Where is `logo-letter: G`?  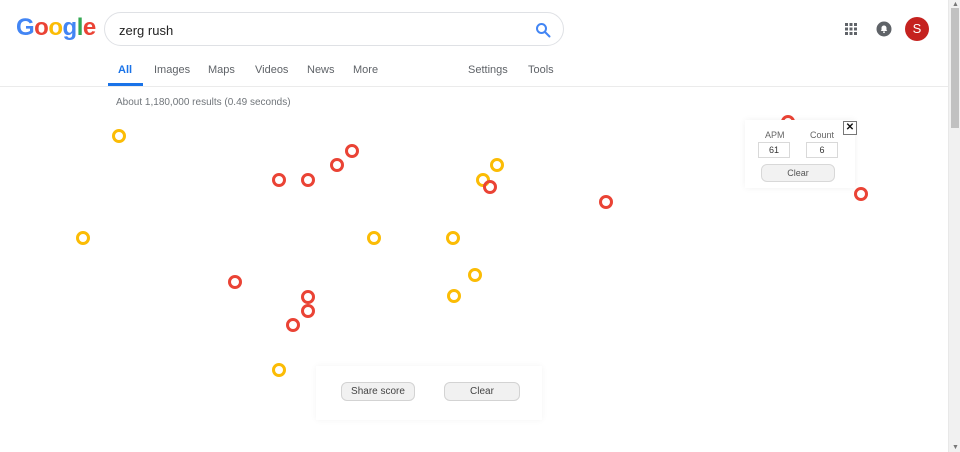 logo-letter: G is located at coordinates (25, 27).